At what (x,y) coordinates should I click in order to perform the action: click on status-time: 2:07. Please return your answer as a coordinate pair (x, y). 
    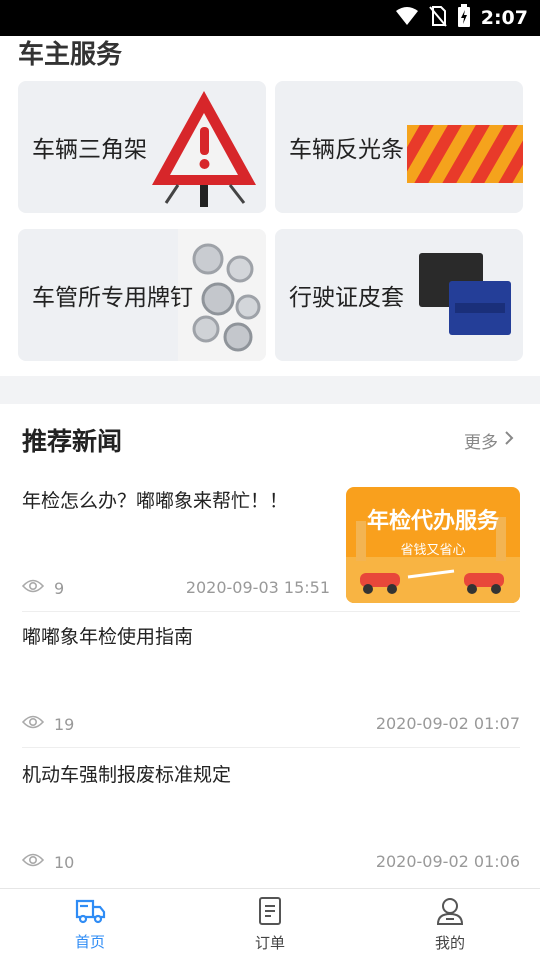
    Looking at the image, I should click on (504, 18).